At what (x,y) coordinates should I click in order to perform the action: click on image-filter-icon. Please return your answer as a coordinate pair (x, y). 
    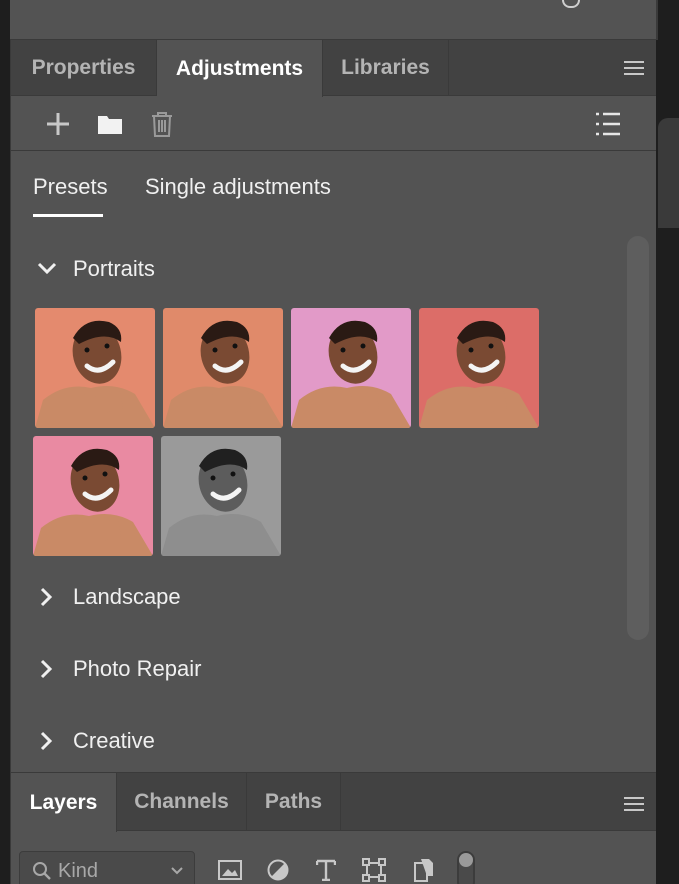
    Looking at the image, I should click on (230, 870).